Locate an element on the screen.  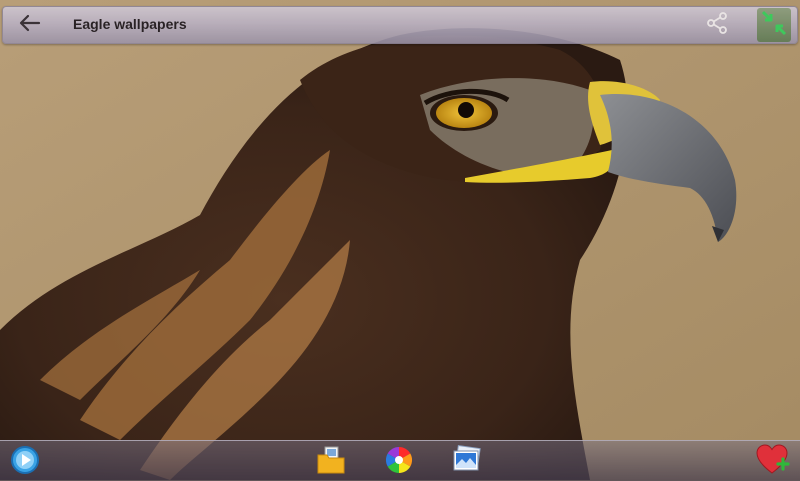
back-button is located at coordinates (30, 25).